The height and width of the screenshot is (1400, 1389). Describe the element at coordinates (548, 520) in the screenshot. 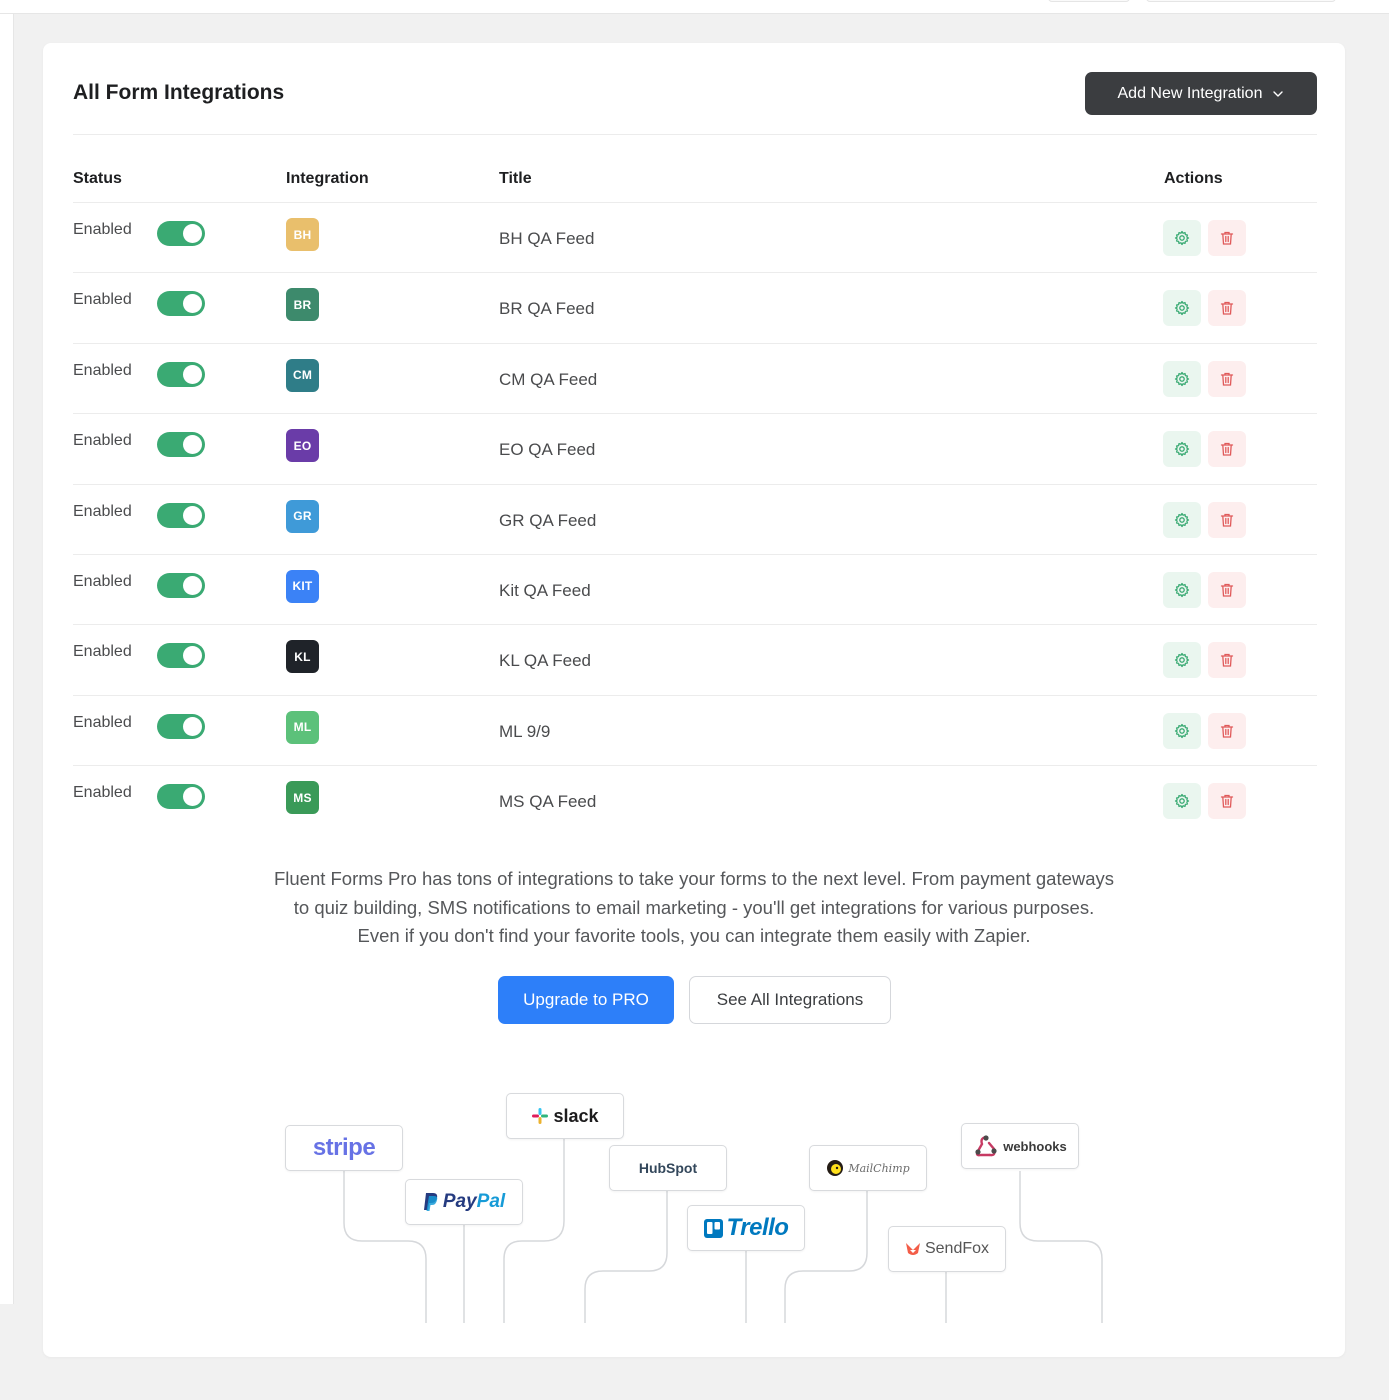

I see `integration-title: GR QA Feed` at that location.